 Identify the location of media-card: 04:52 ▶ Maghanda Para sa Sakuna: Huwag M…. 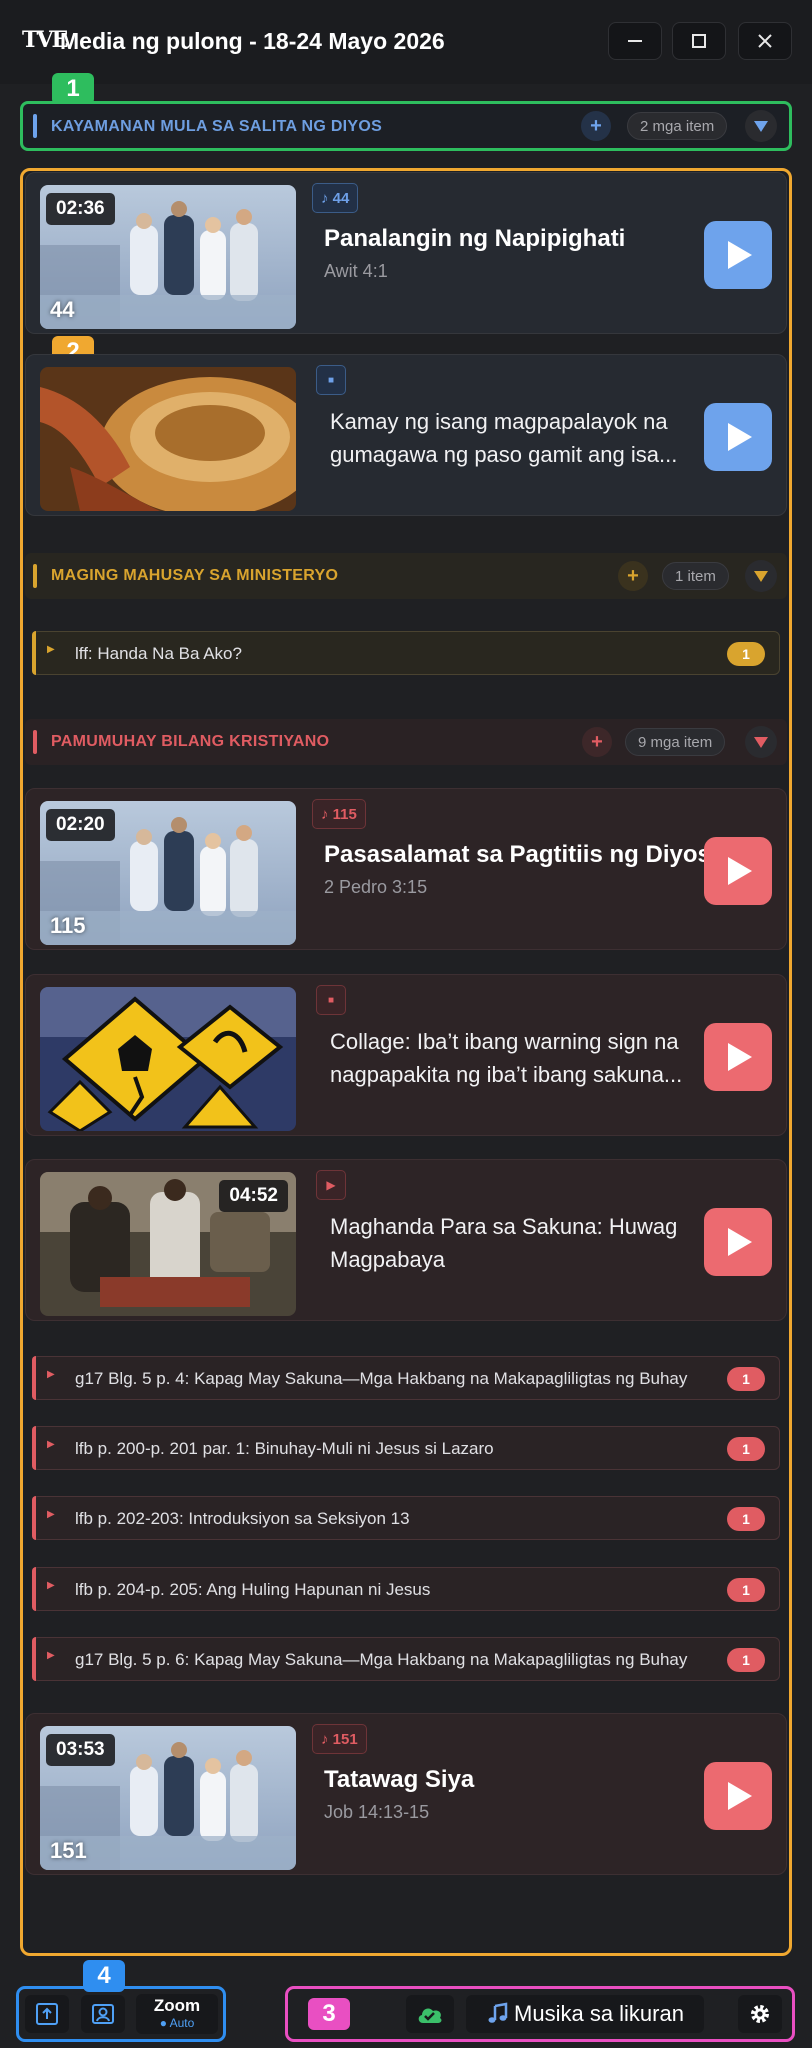
(406, 1240).